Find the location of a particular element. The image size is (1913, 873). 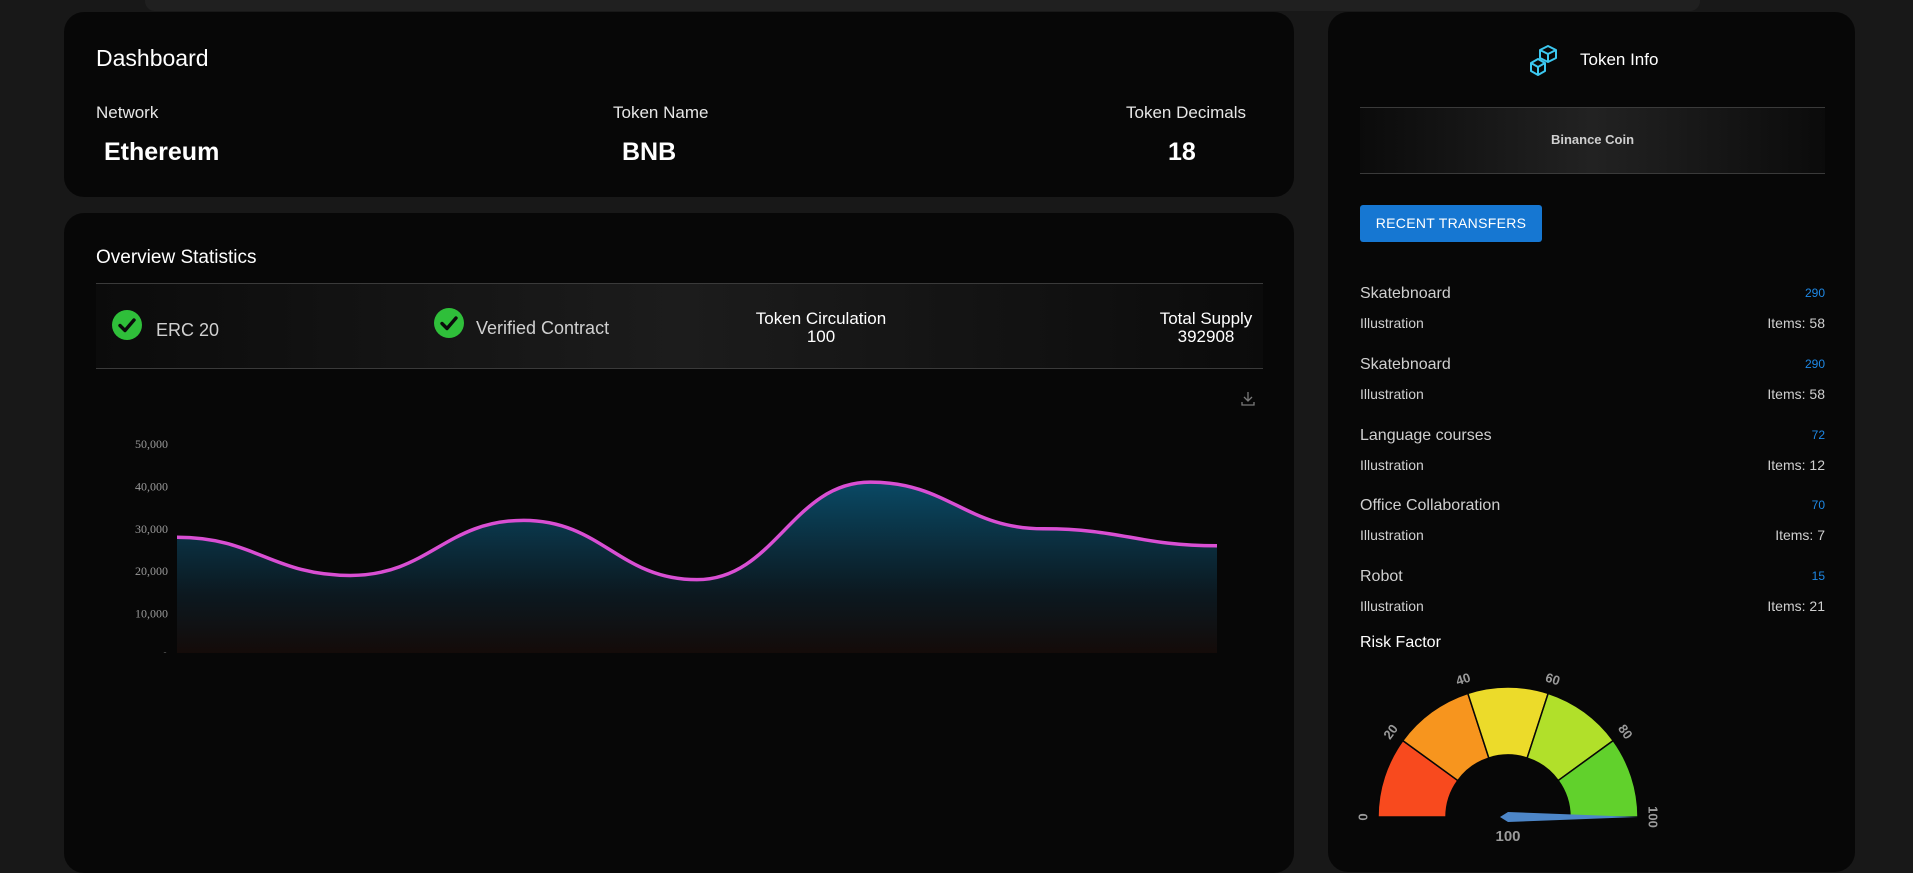

area-fill is located at coordinates (697, 567).